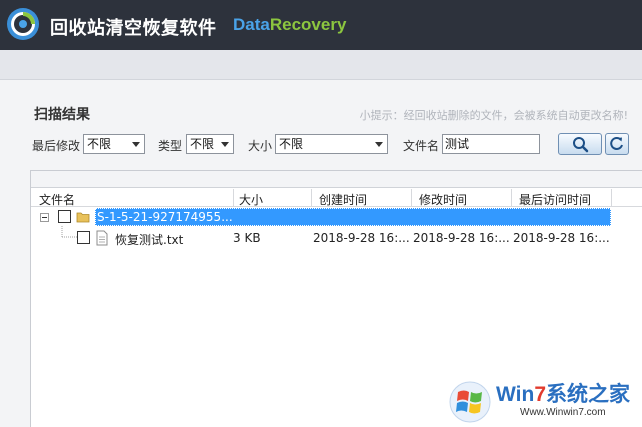  Describe the element at coordinates (83, 217) in the screenshot. I see `folder-icon` at that location.